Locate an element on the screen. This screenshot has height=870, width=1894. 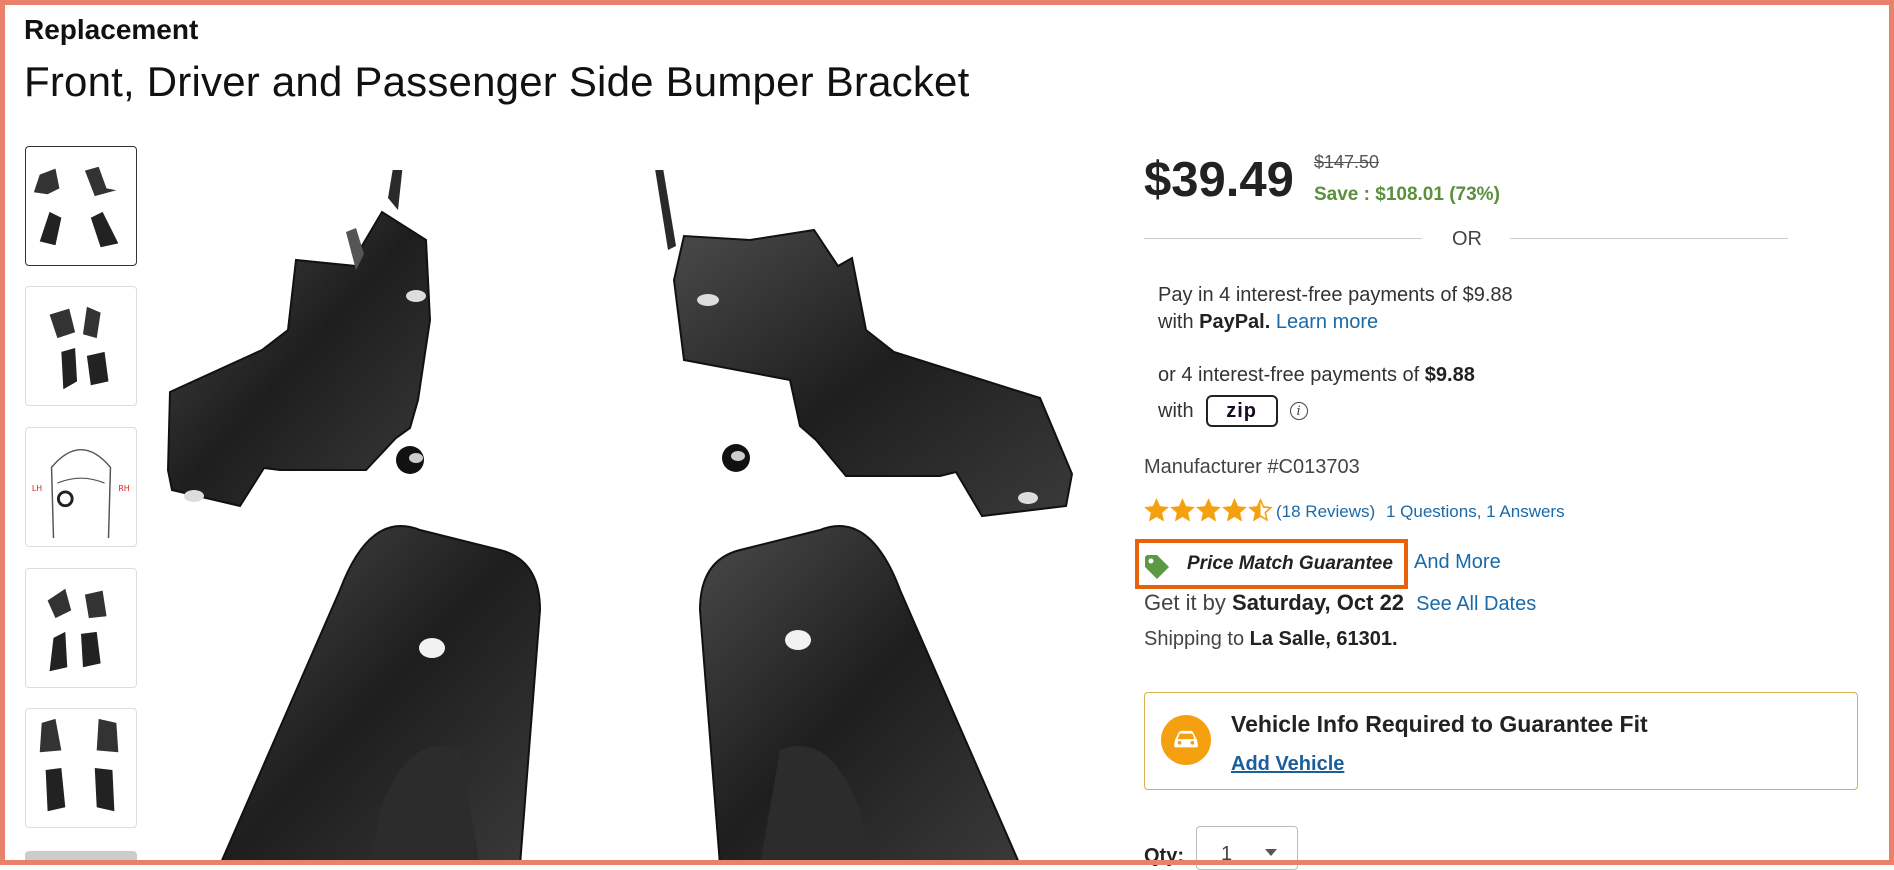
zip-installments: or 4 interest-free payments of $9.88 is located at coordinates (1316, 375).